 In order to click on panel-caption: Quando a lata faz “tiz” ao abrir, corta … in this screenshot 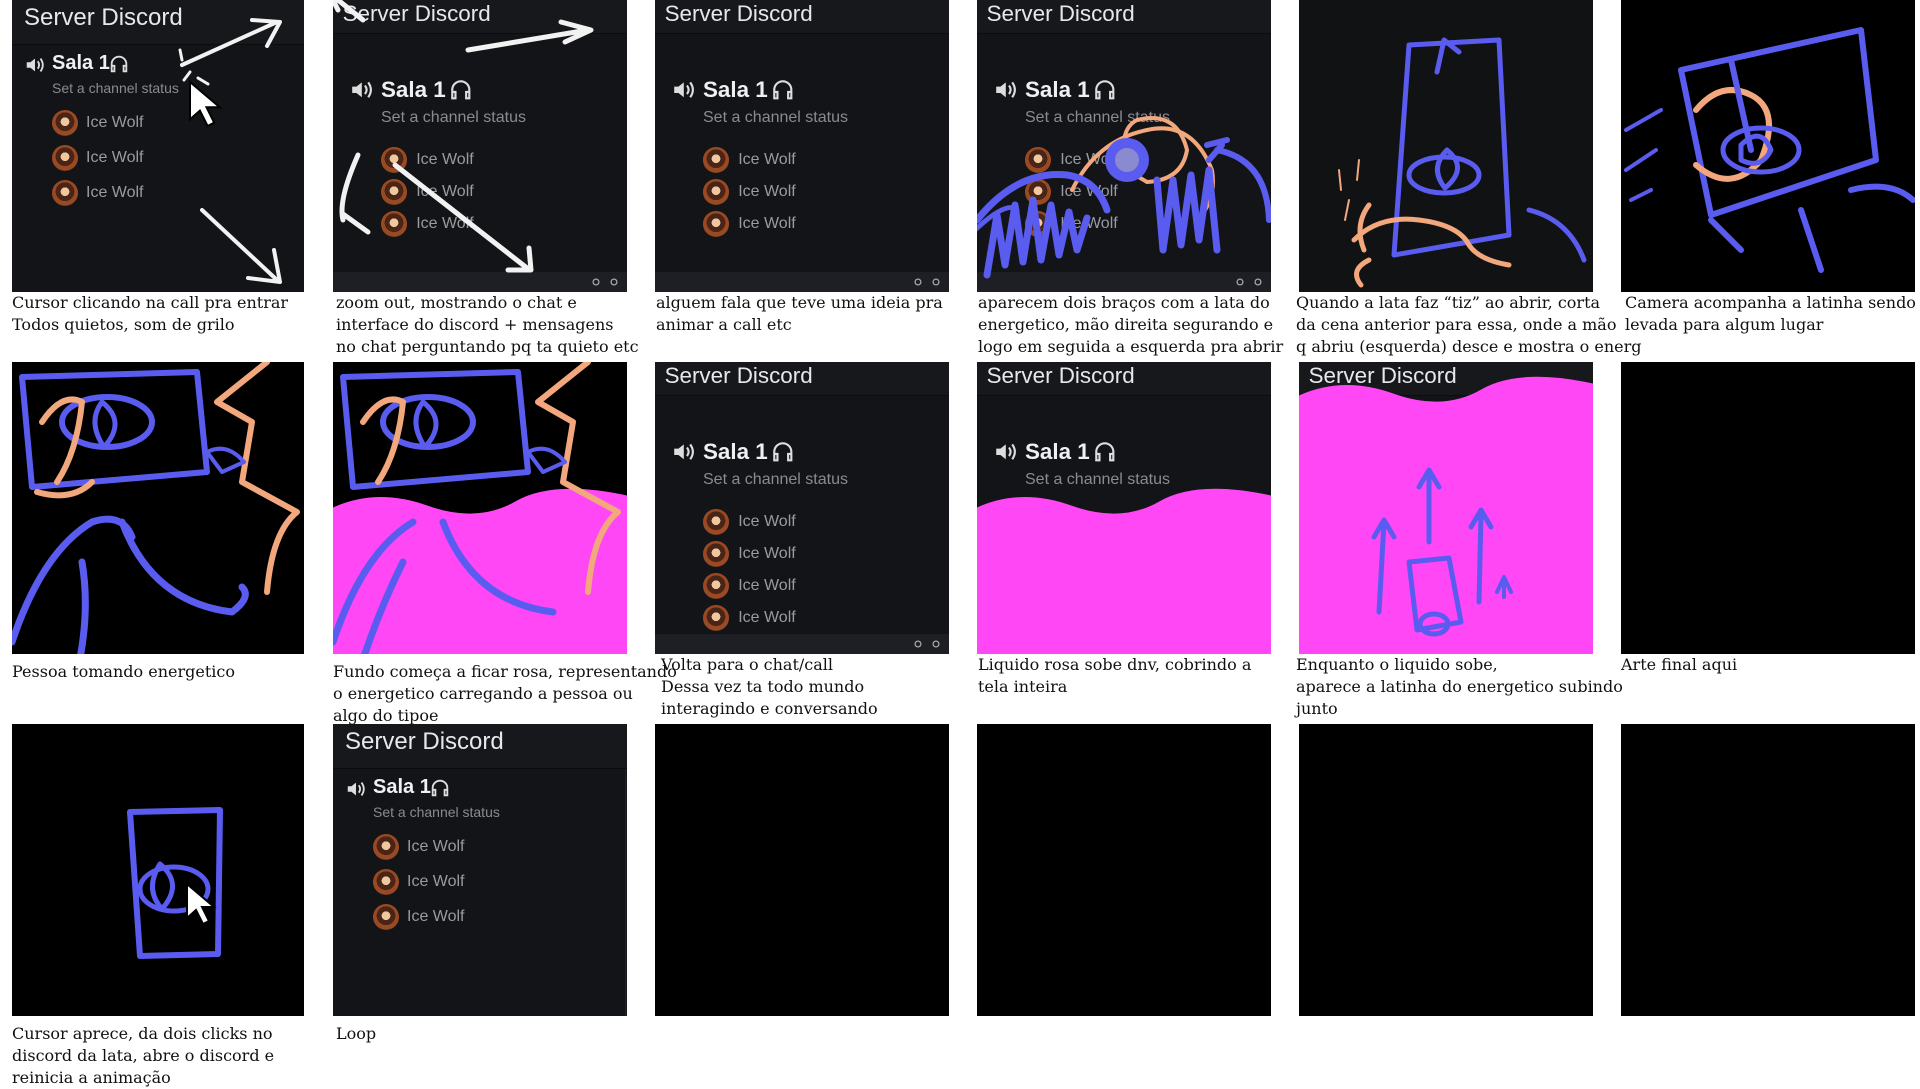, I will do `click(1469, 324)`.